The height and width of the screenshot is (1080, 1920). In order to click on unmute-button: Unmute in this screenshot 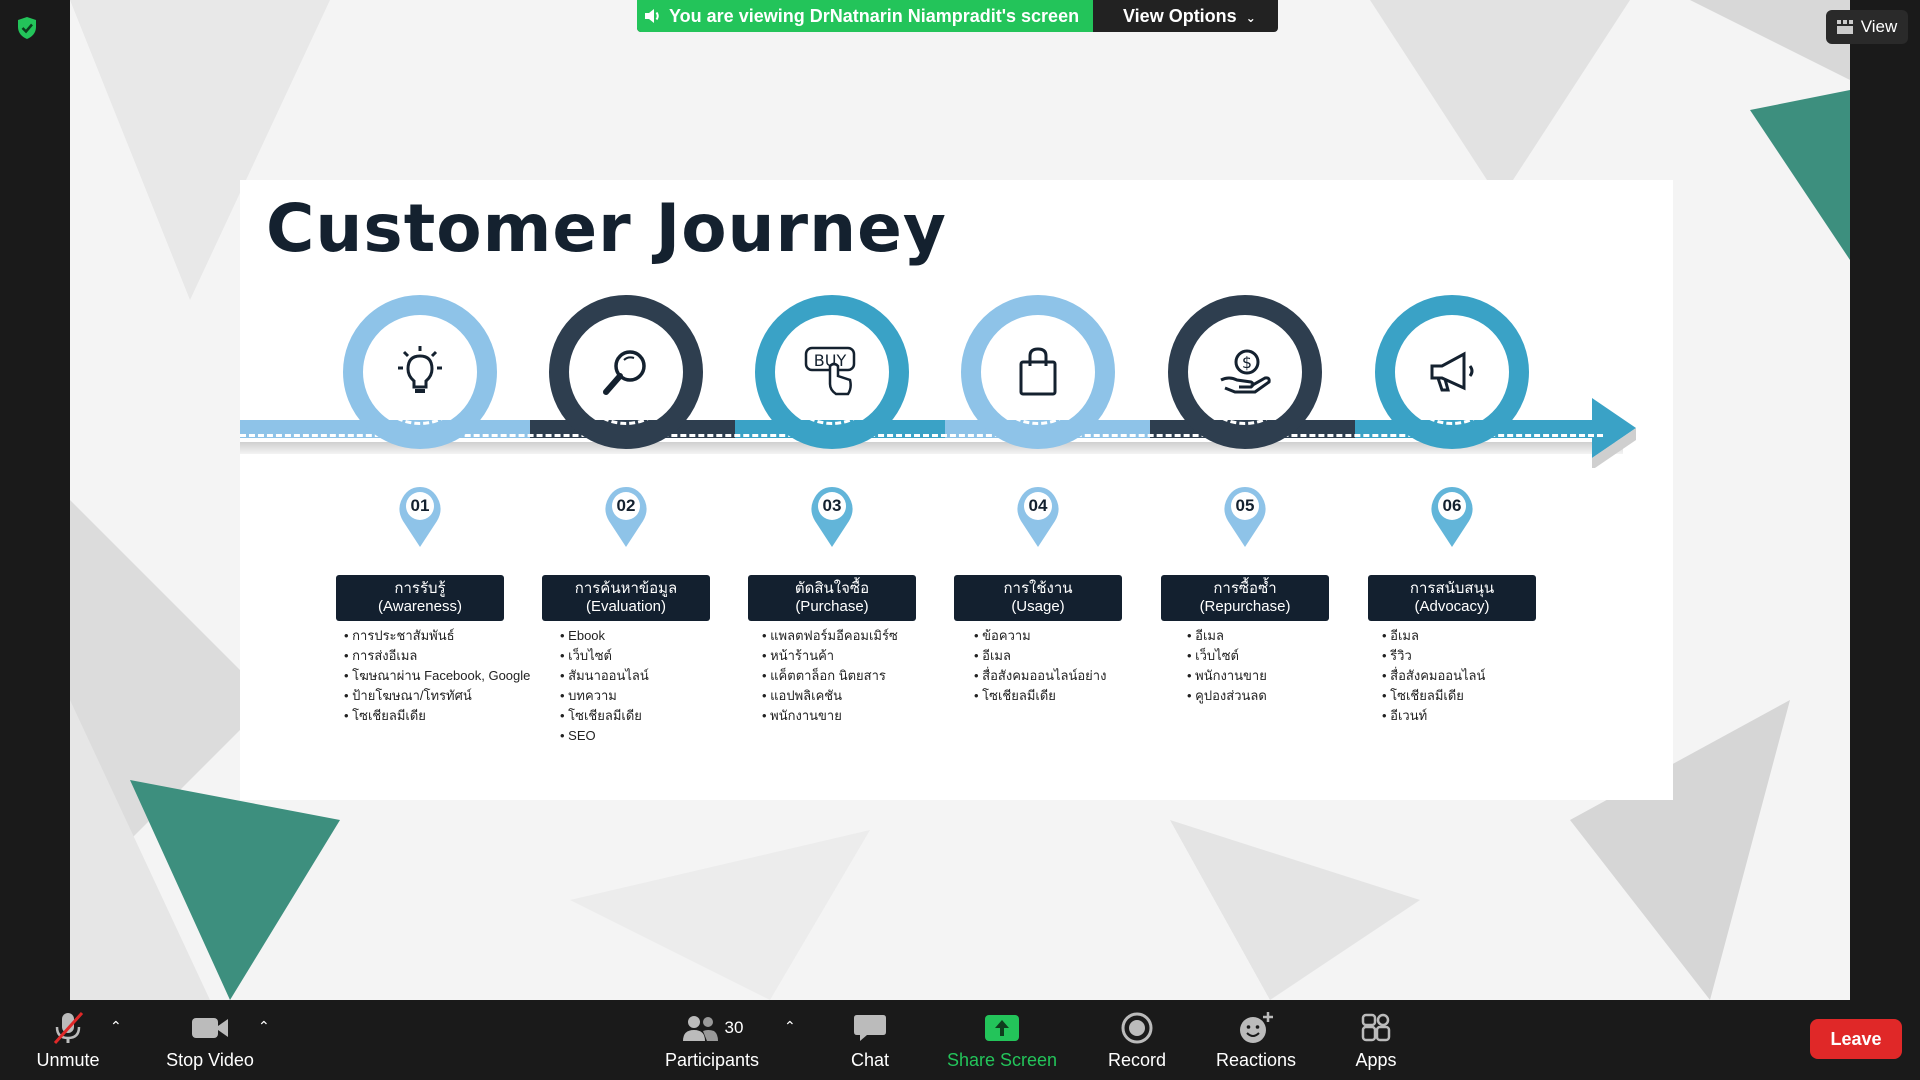, I will do `click(68, 1041)`.